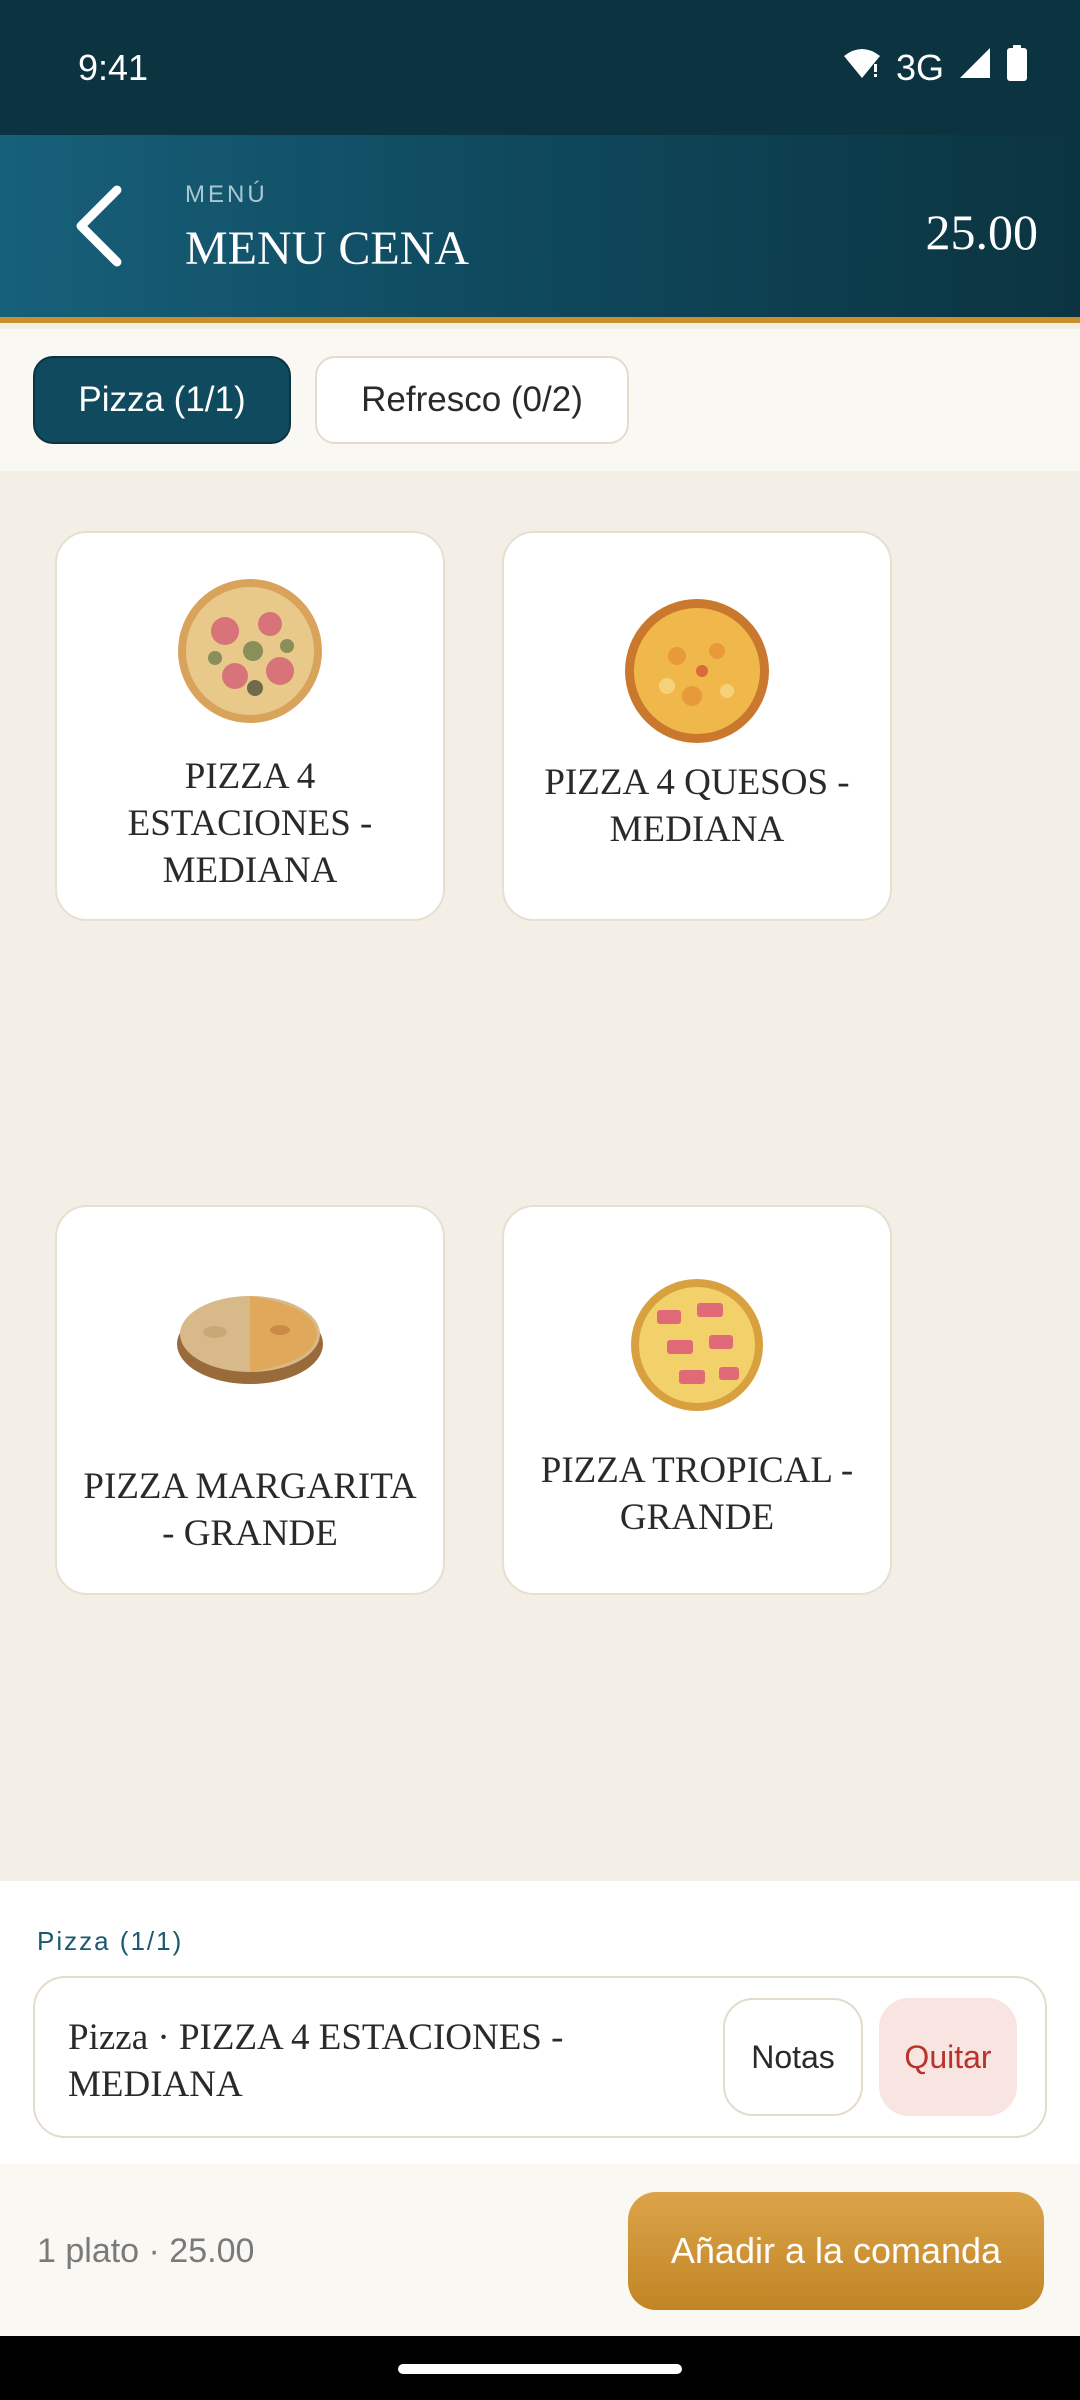 Image resolution: width=1080 pixels, height=2400 pixels. I want to click on page-title: MENU CENA, so click(327, 248).